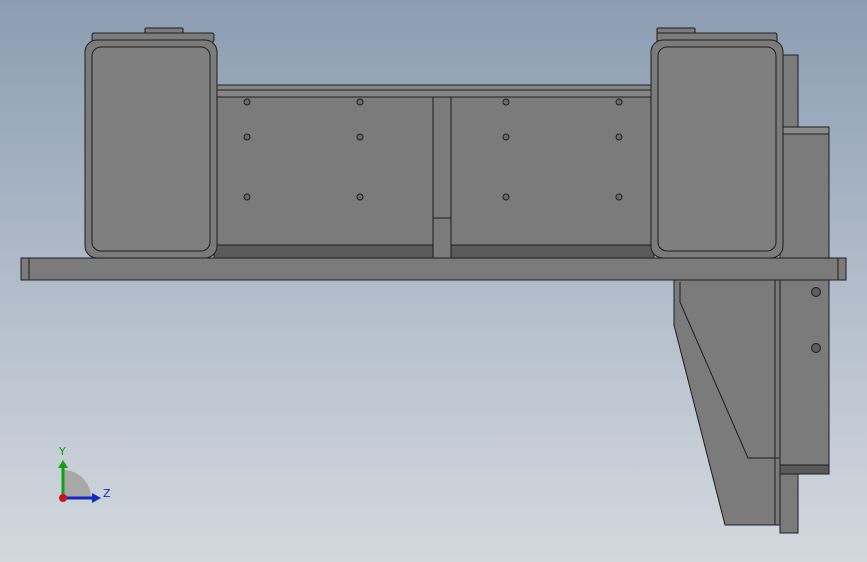 The width and height of the screenshot is (867, 562). I want to click on right-side-box-bottom-lip, so click(804, 469).